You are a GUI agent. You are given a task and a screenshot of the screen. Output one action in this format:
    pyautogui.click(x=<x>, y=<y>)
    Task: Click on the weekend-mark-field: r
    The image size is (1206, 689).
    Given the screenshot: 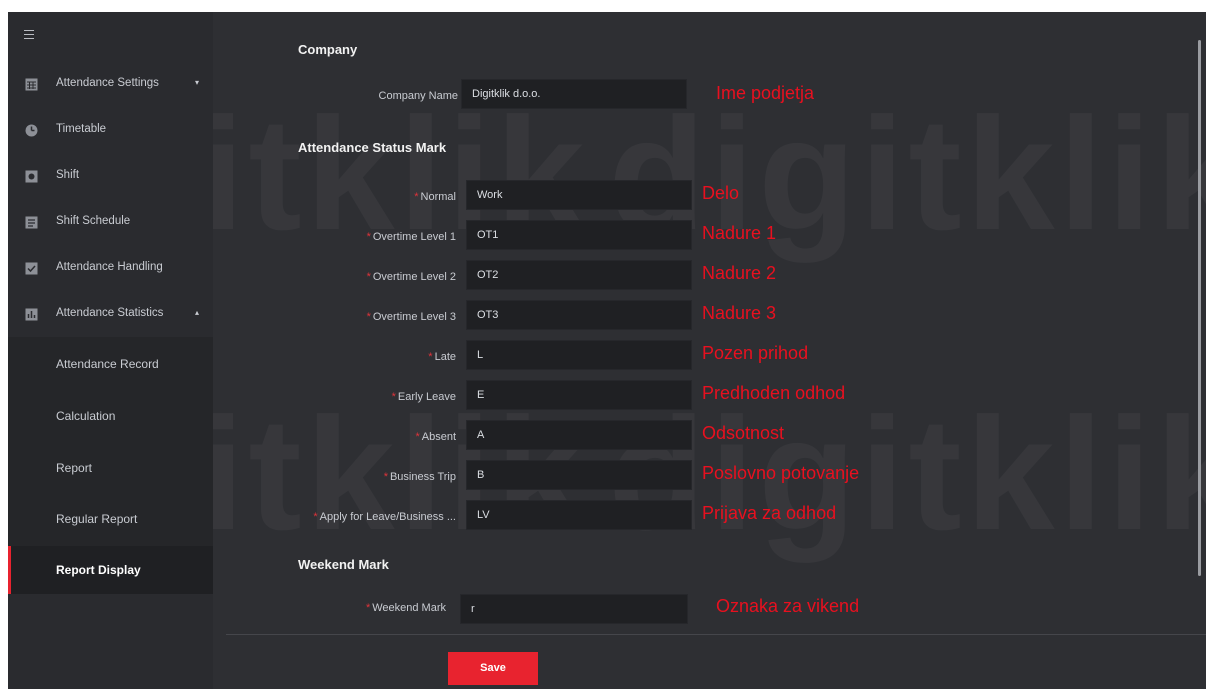 What is the action you would take?
    pyautogui.click(x=574, y=609)
    